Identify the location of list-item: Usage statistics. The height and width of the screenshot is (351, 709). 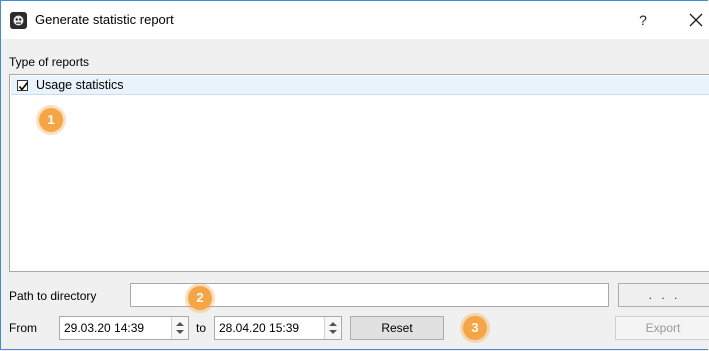
(360, 85).